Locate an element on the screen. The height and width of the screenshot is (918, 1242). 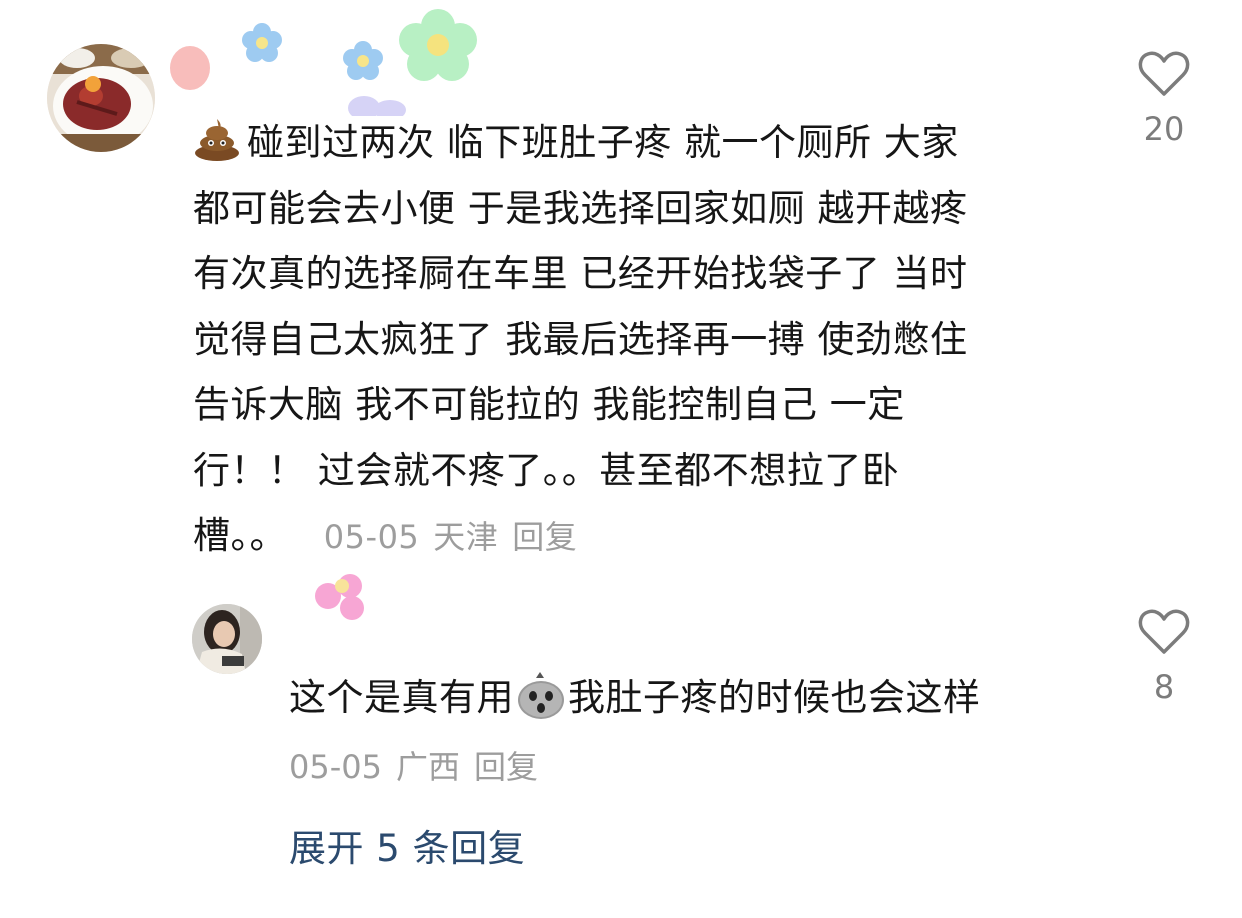
comment-line: 碰到过两次 临下班肚子疼 就一个厕所 大家 is located at coordinates (638, 143).